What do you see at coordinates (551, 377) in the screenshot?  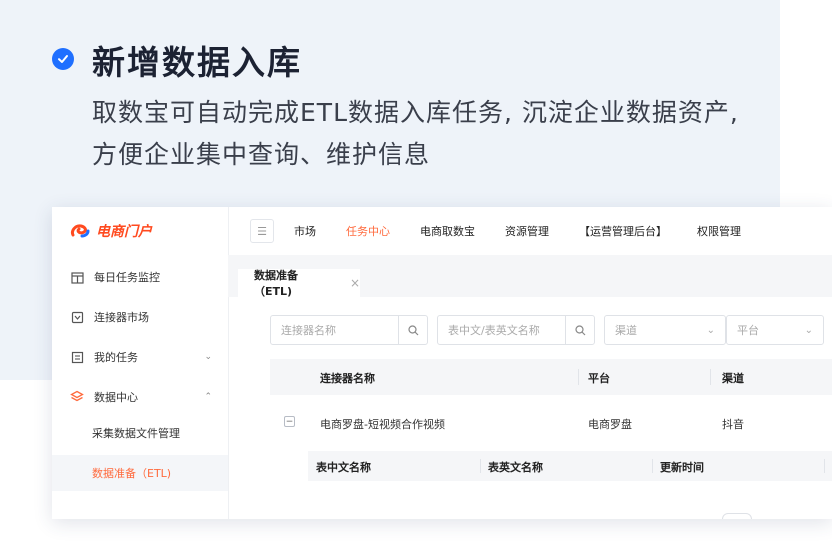 I see `table-header: 连接器名称 平台 渠道` at bounding box center [551, 377].